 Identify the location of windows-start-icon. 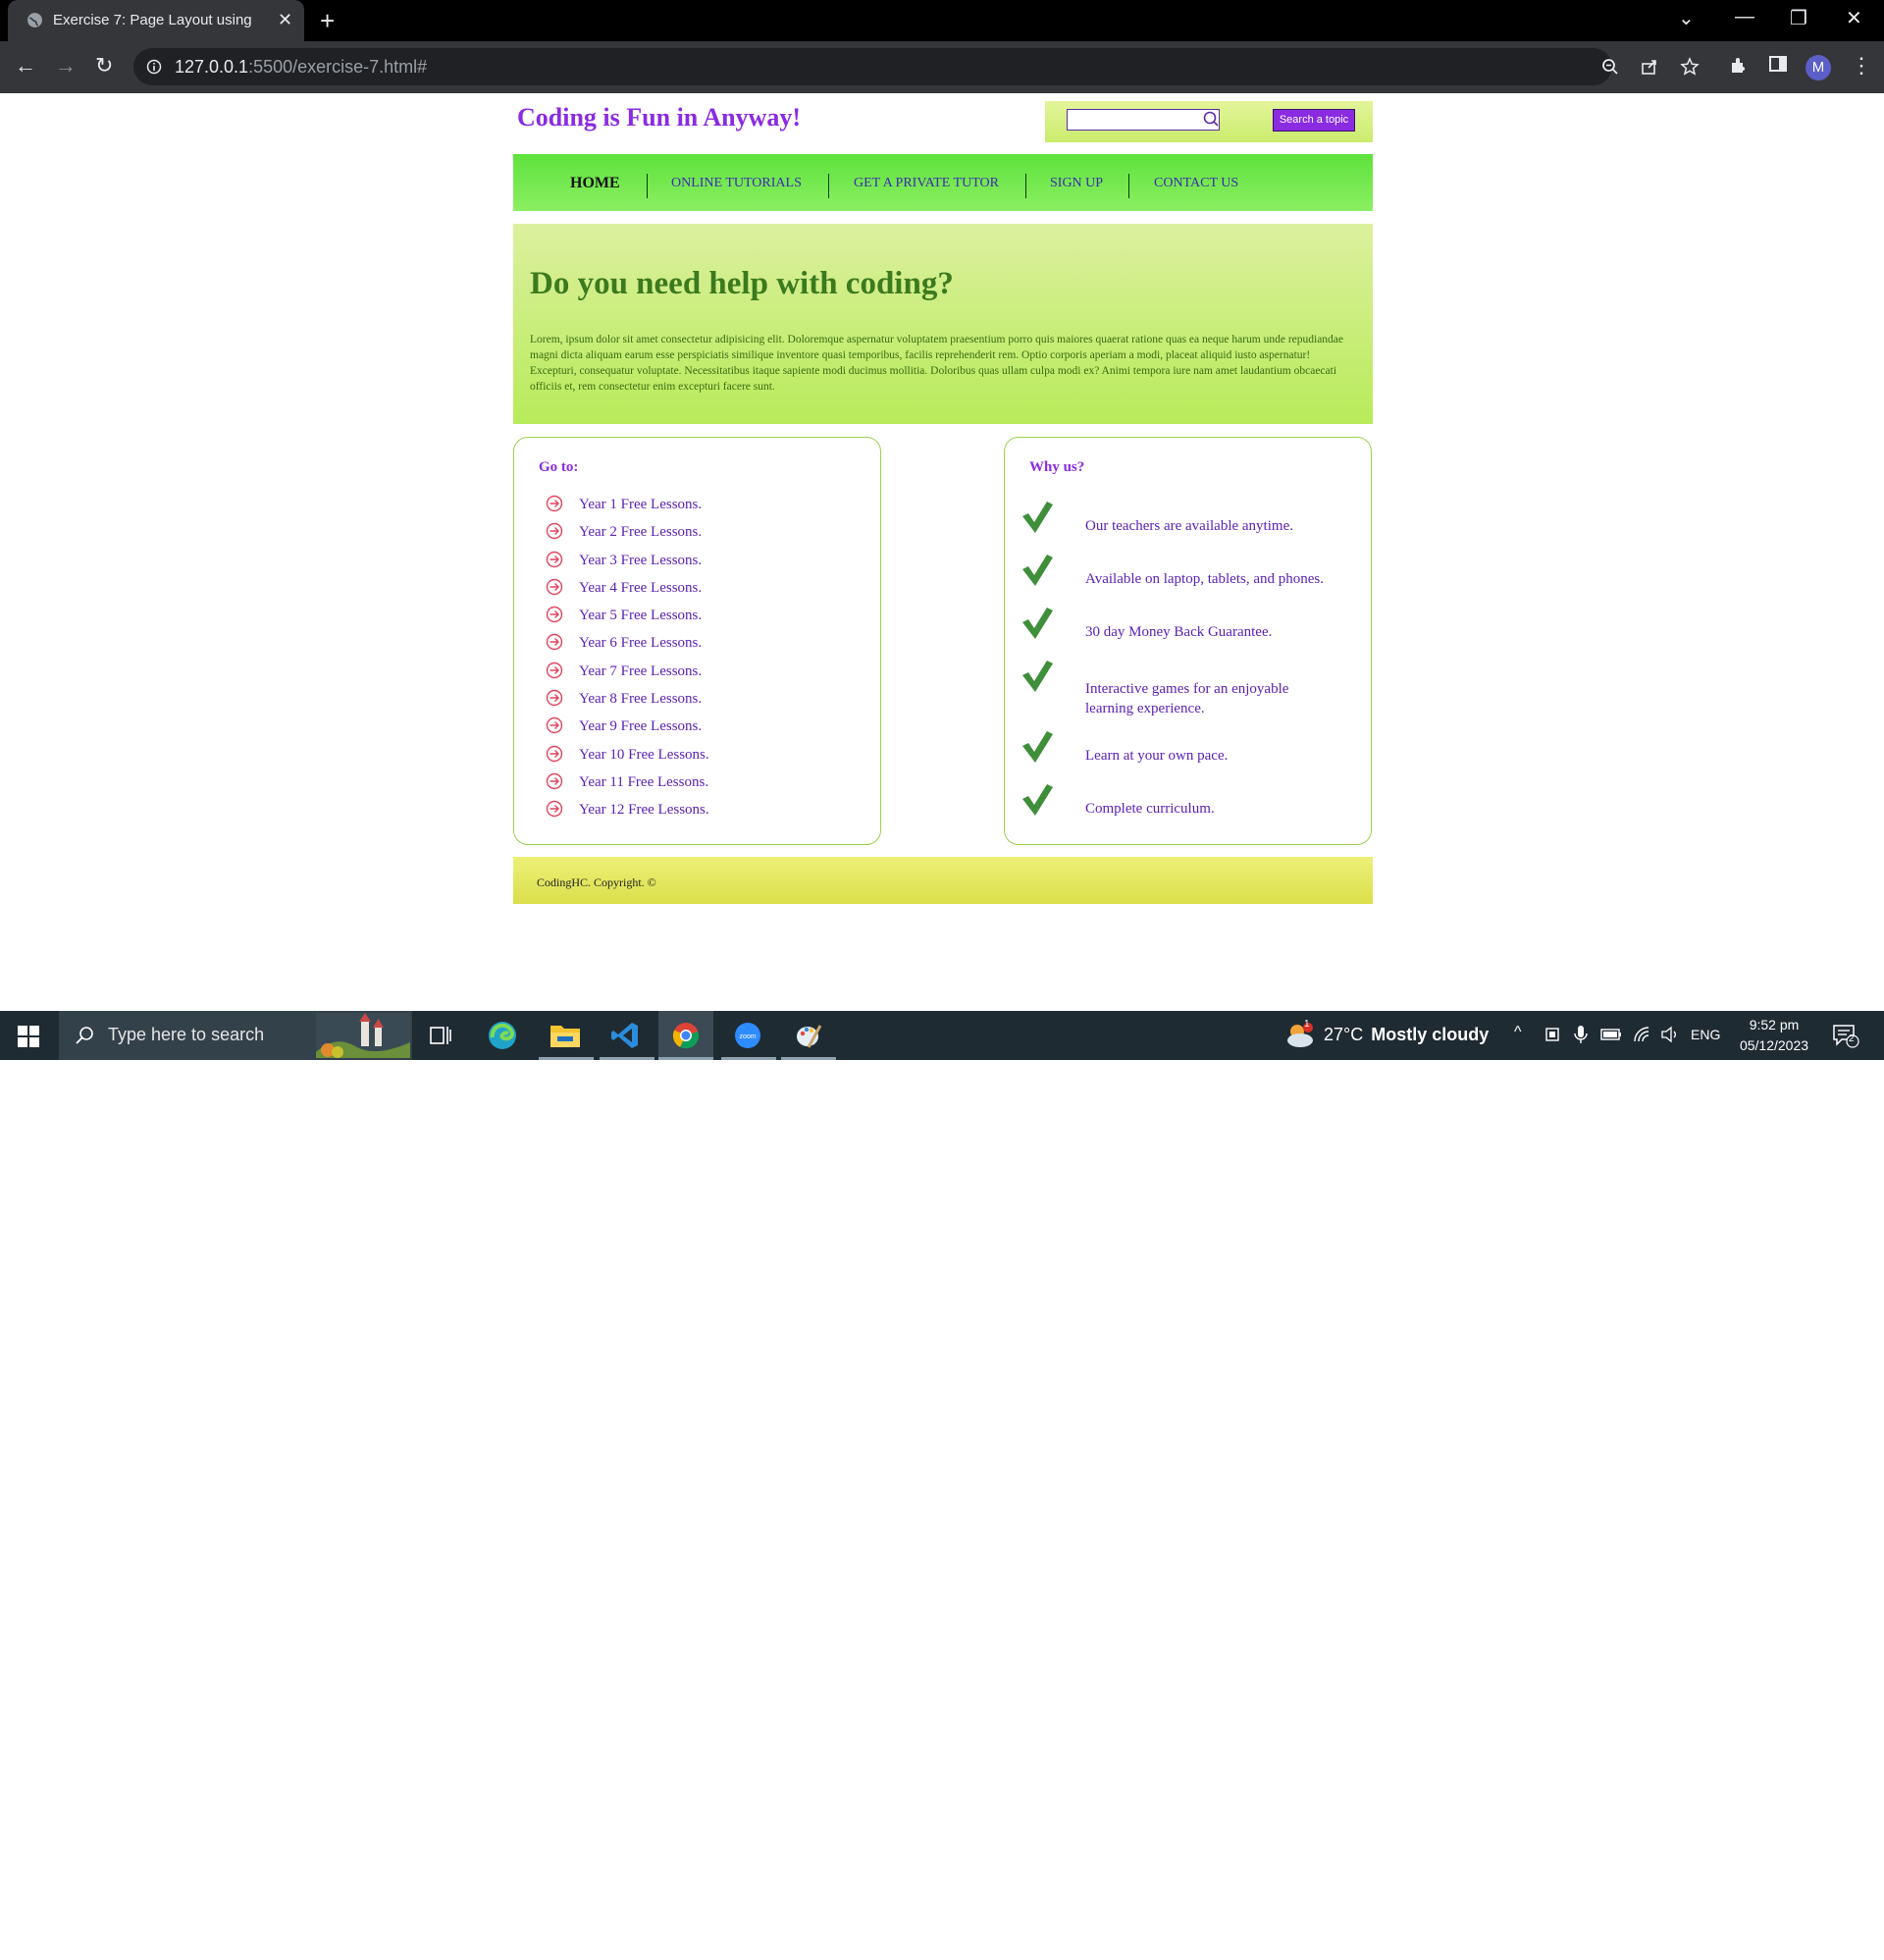
(28, 1037).